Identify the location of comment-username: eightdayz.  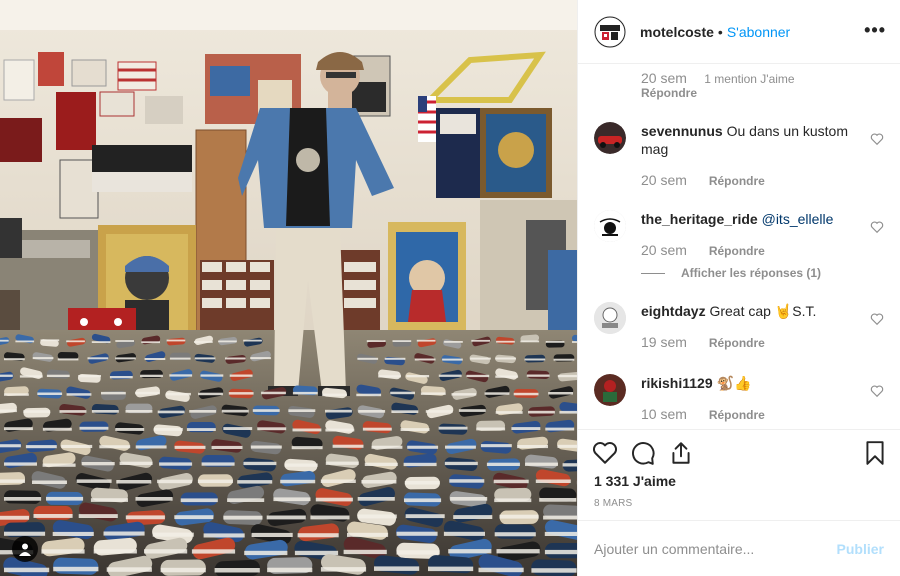
(673, 311).